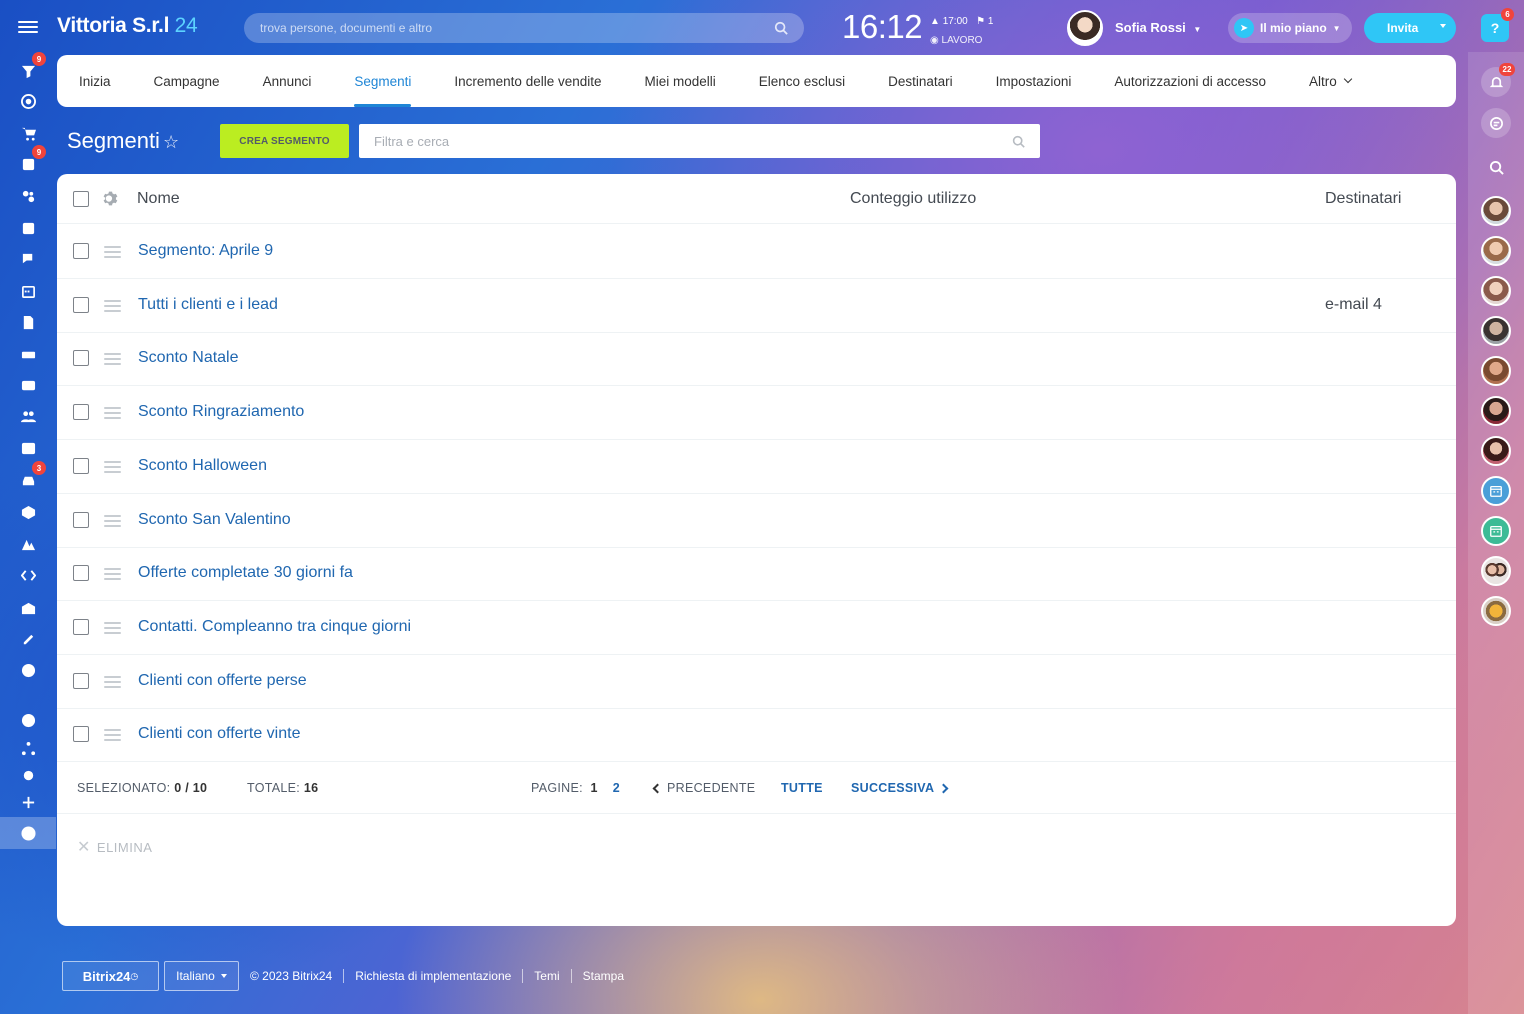 The width and height of the screenshot is (1524, 1014). What do you see at coordinates (524, 28) in the screenshot?
I see `global-search-input: trova persone, documenti e altro` at bounding box center [524, 28].